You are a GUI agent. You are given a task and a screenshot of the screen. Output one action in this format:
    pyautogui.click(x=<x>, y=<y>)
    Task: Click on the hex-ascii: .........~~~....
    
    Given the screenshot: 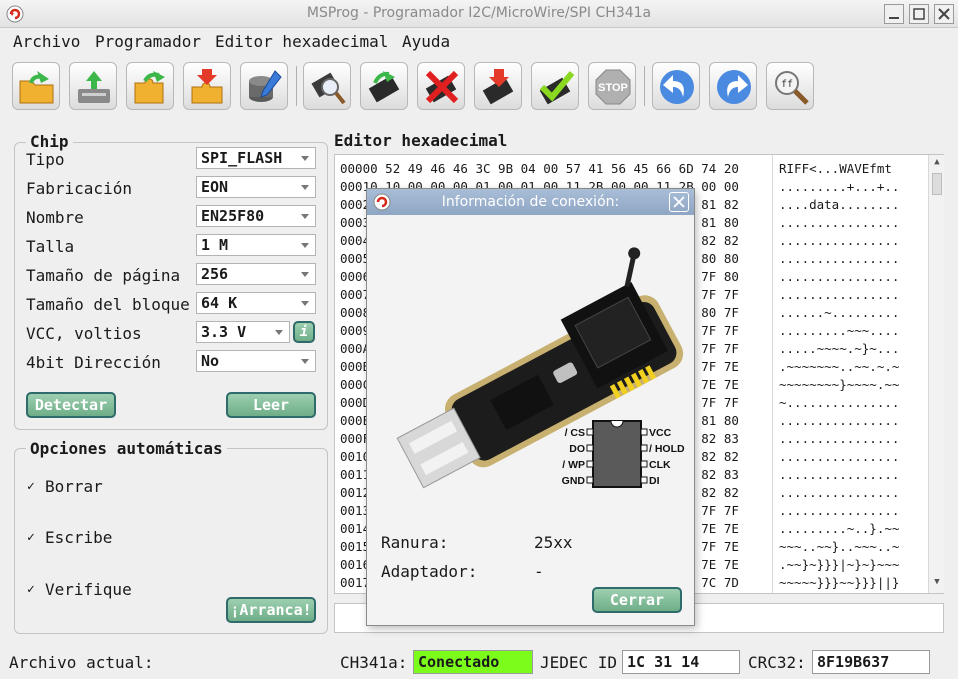 What is the action you would take?
    pyautogui.click(x=839, y=330)
    